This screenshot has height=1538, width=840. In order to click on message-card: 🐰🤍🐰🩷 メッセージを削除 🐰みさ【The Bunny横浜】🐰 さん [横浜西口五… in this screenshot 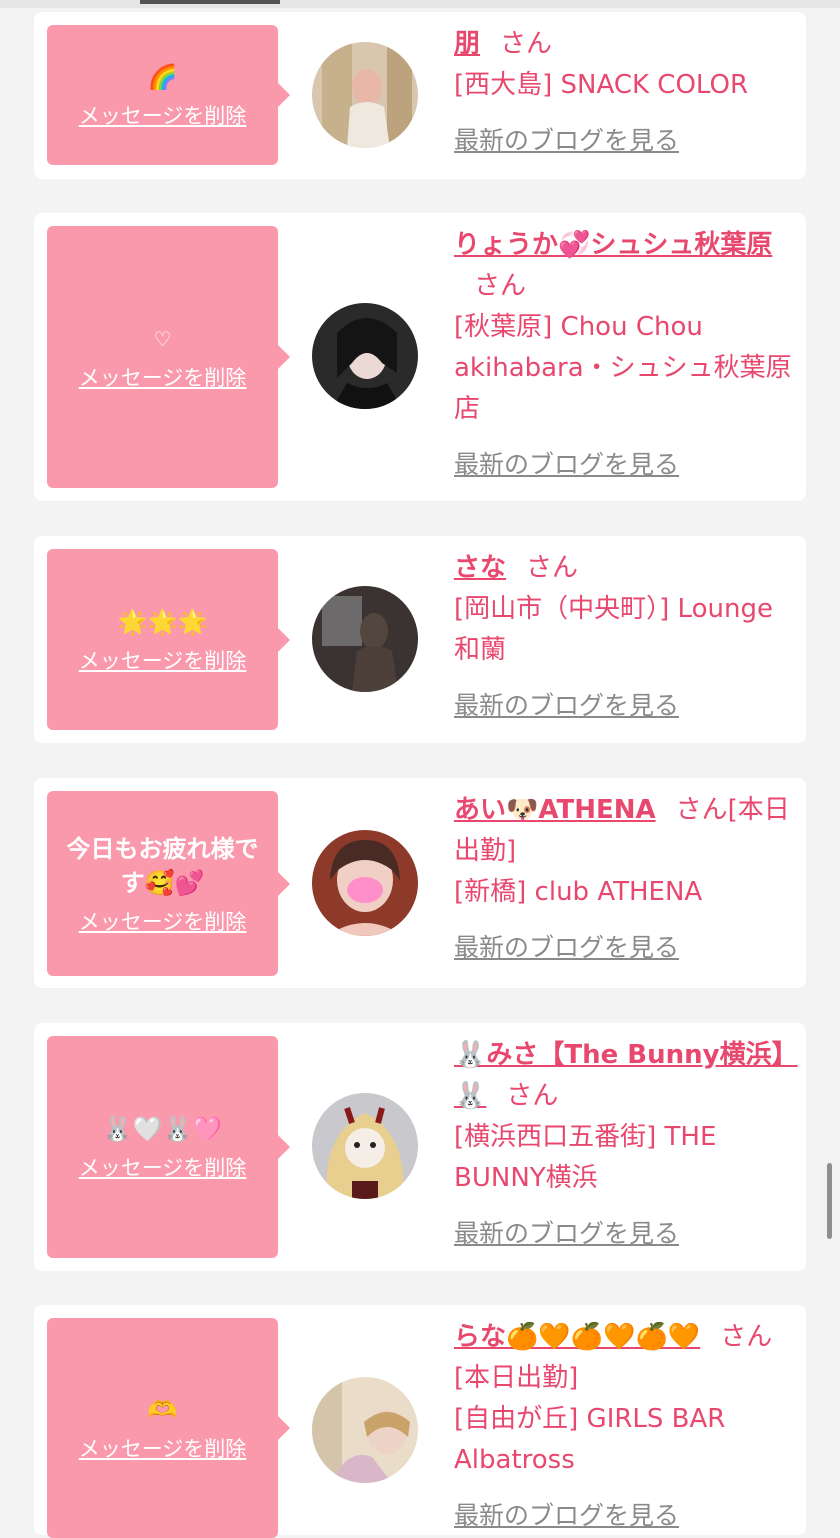, I will do `click(420, 1147)`.